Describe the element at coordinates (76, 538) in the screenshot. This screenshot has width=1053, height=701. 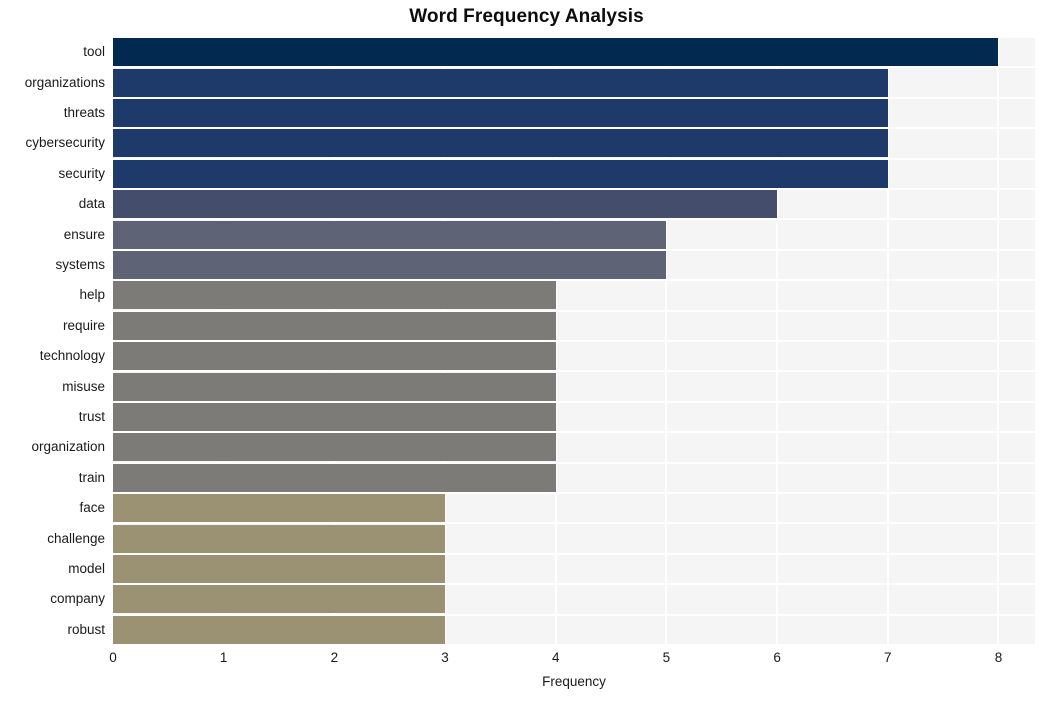
I see `y-tick-label: challenge` at that location.